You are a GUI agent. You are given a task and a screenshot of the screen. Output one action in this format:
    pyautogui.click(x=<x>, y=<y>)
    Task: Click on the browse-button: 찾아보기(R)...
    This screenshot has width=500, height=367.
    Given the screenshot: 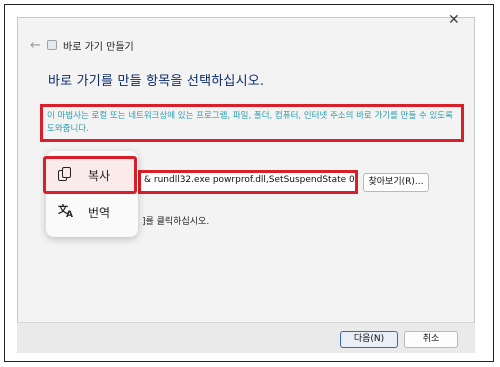 What is the action you would take?
    pyautogui.click(x=396, y=182)
    